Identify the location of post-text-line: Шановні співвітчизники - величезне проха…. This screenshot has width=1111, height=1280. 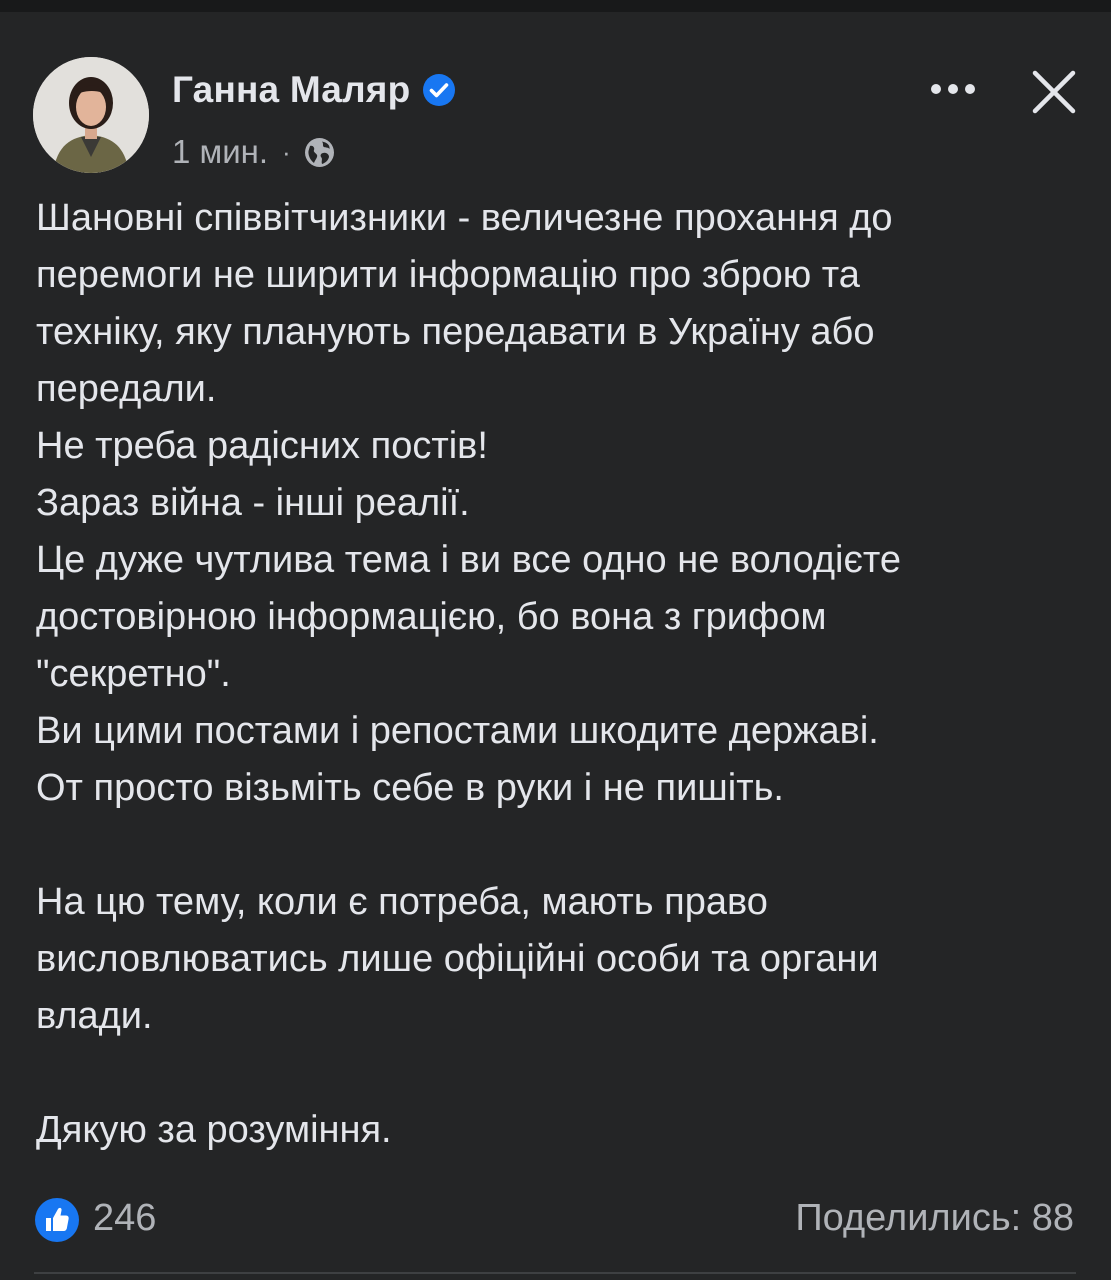
(464, 218).